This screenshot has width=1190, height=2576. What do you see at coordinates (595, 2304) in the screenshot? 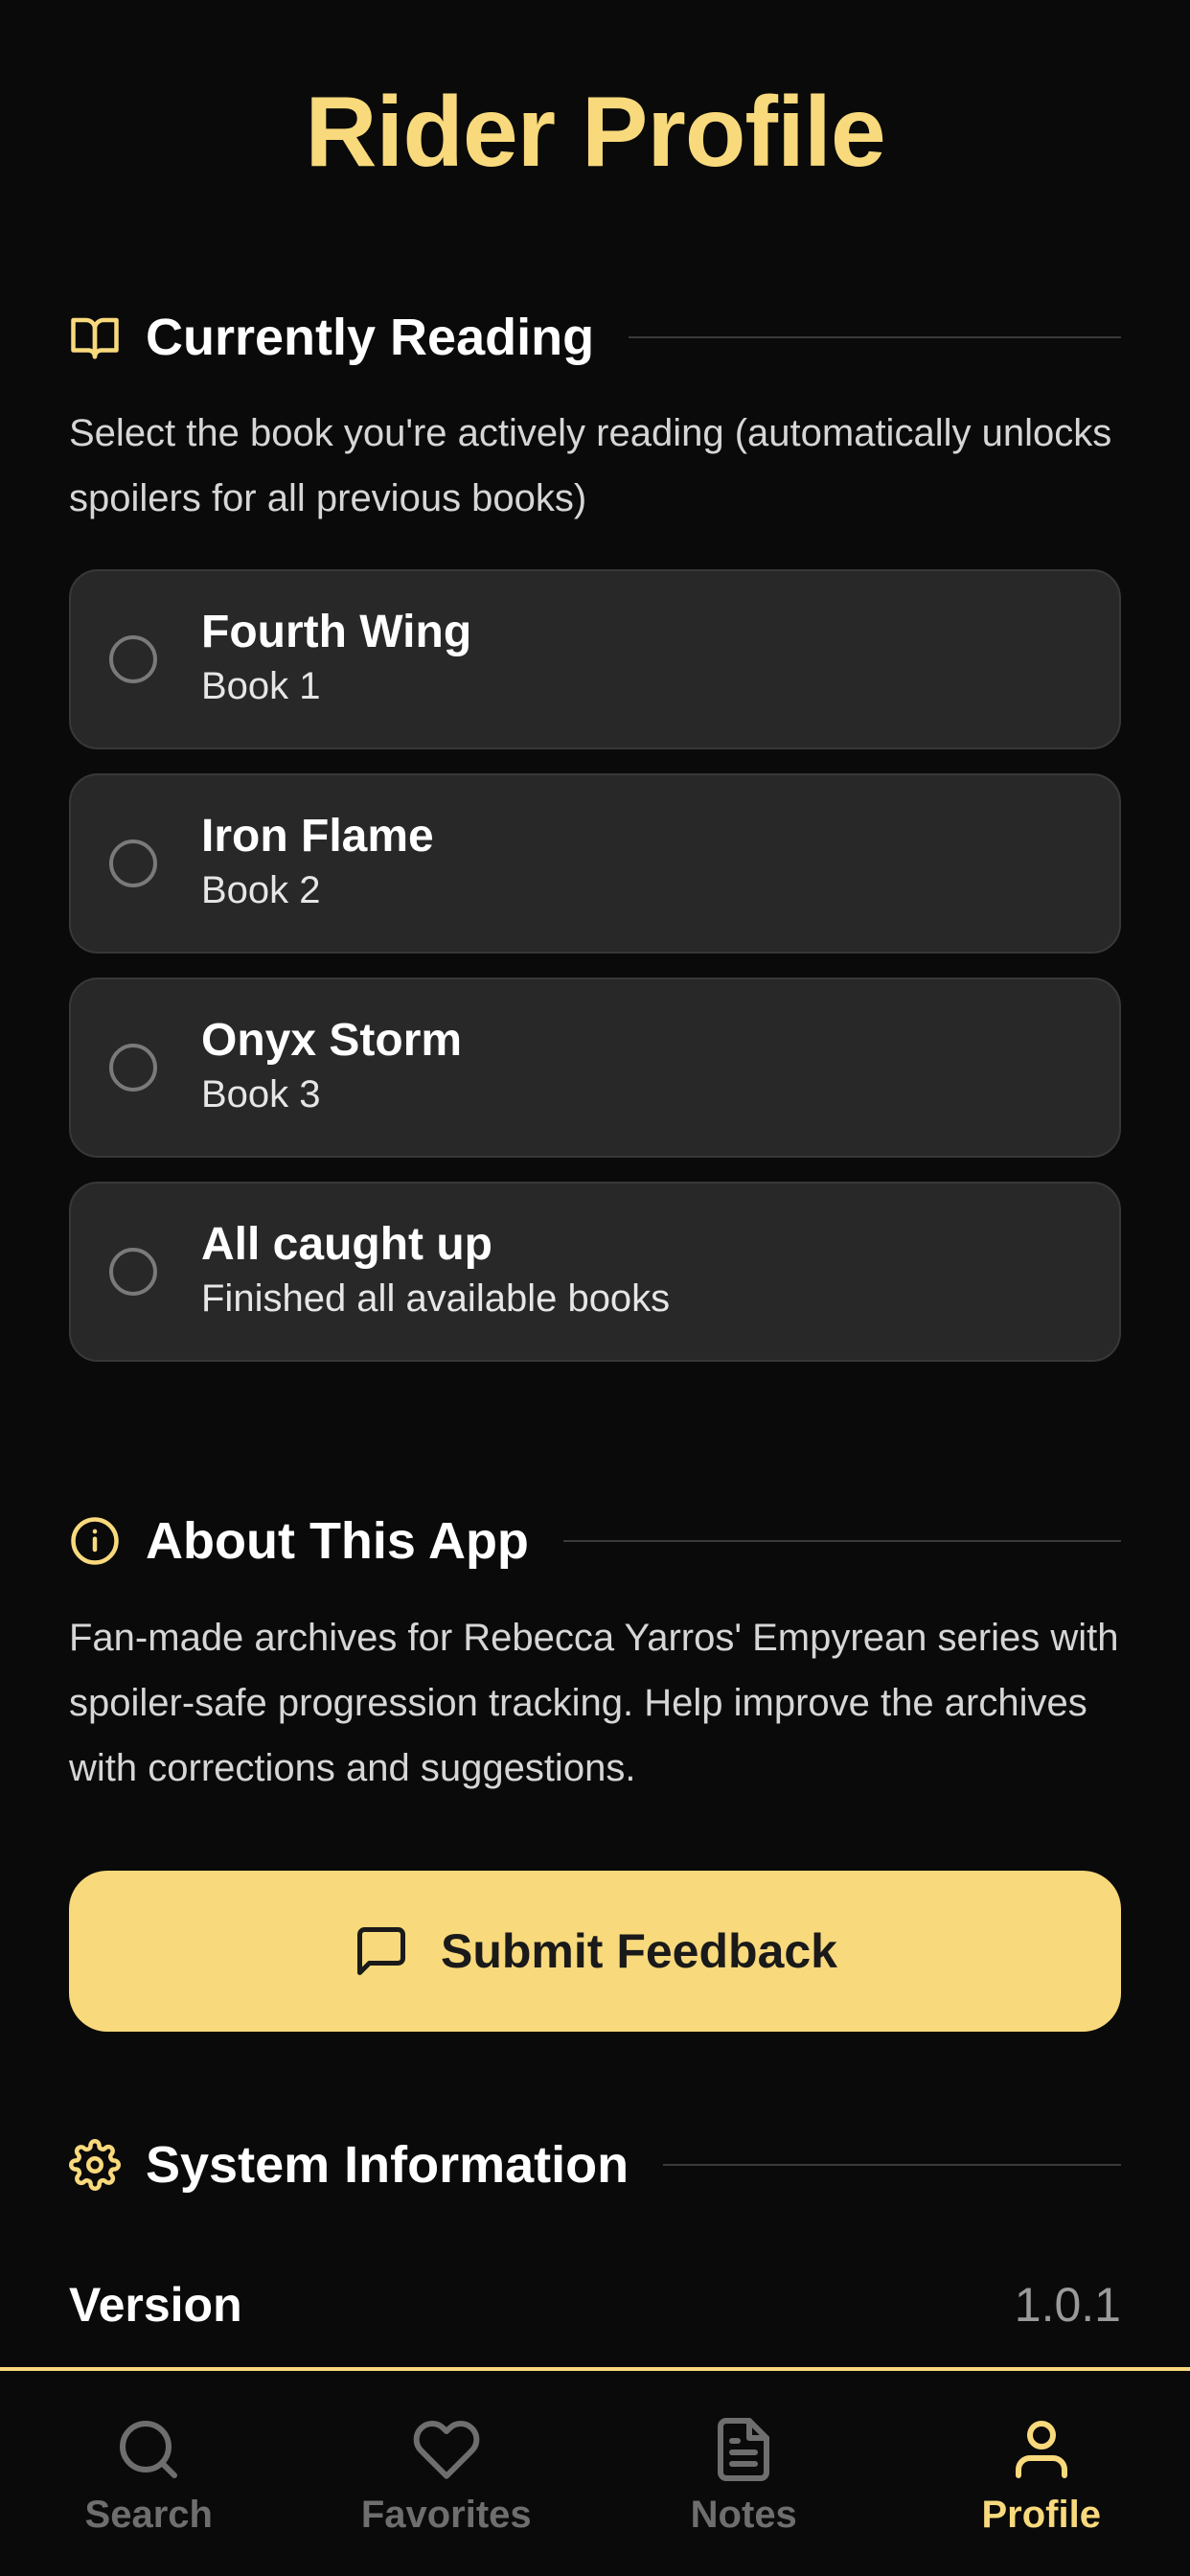
I see `version-row: Version 1.0.1` at bounding box center [595, 2304].